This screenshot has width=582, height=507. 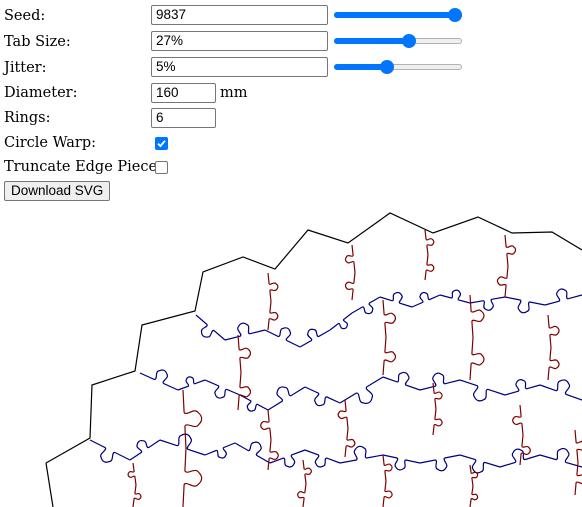 I want to click on tab-size-slider, so click(x=398, y=41).